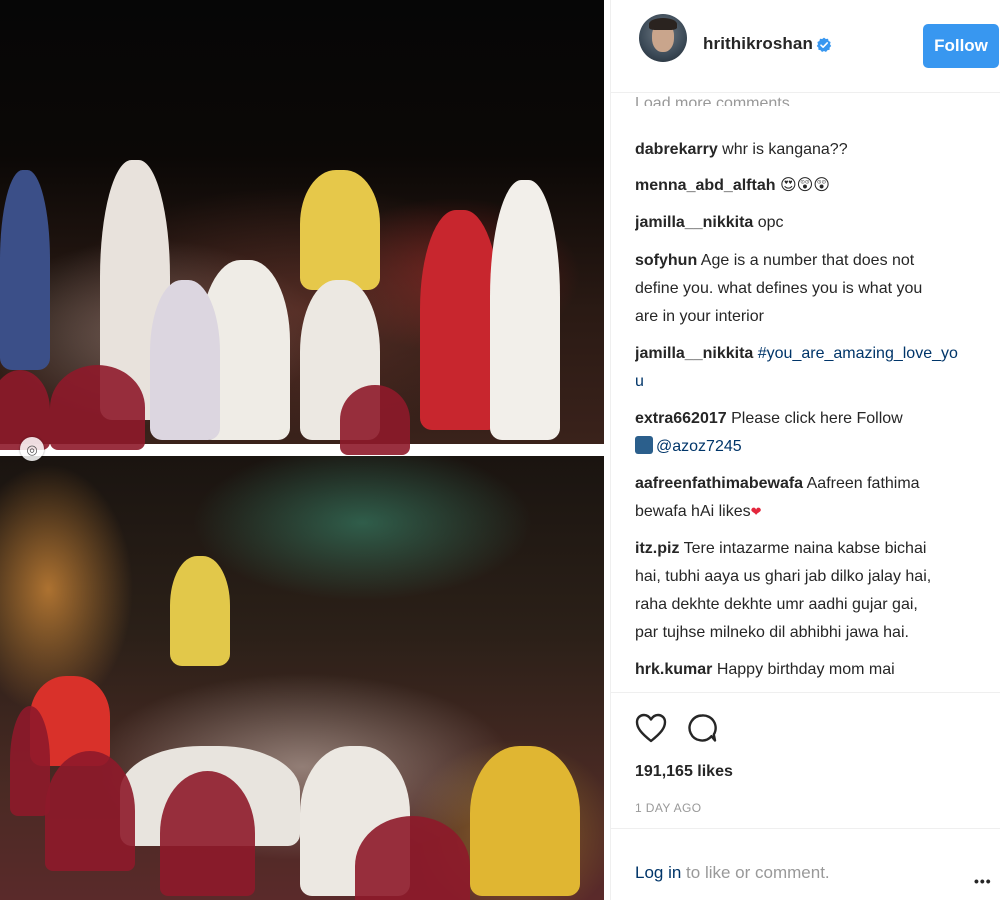 This screenshot has width=1000, height=901. I want to click on comment-item: hrk.kumar Happy birthday mom mai, so click(813, 670).